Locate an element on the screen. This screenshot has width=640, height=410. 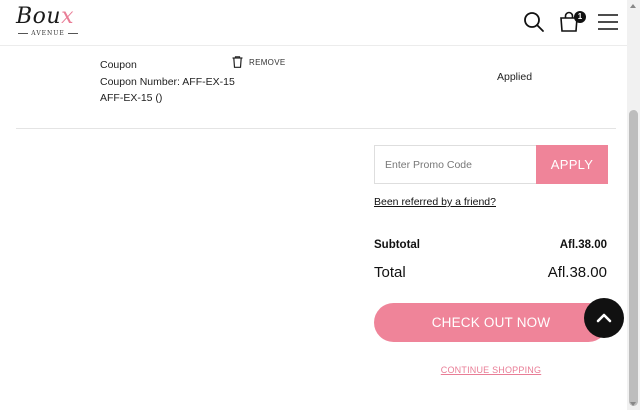
remove-coupon-button: REMOVE is located at coordinates (258, 62).